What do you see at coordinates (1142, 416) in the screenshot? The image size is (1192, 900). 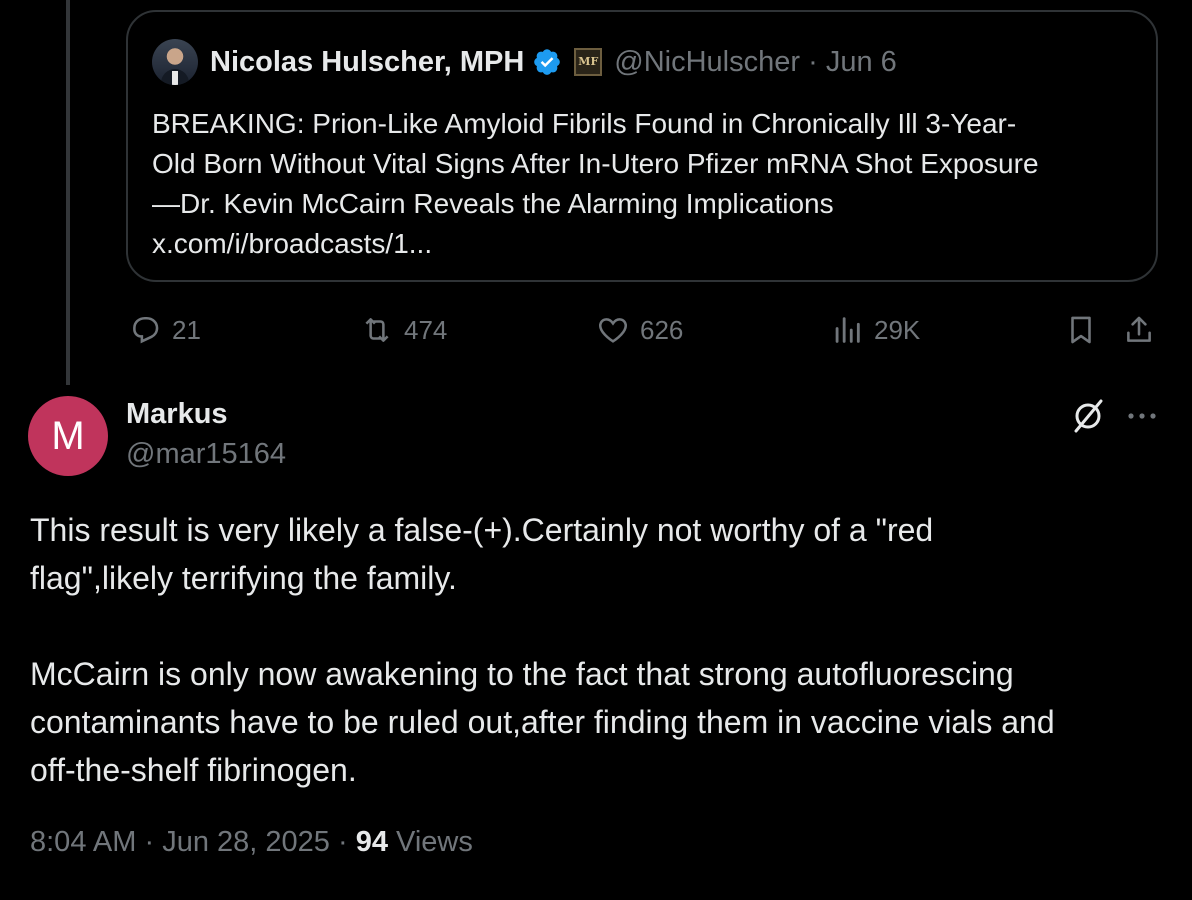 I see `more-options-icon` at bounding box center [1142, 416].